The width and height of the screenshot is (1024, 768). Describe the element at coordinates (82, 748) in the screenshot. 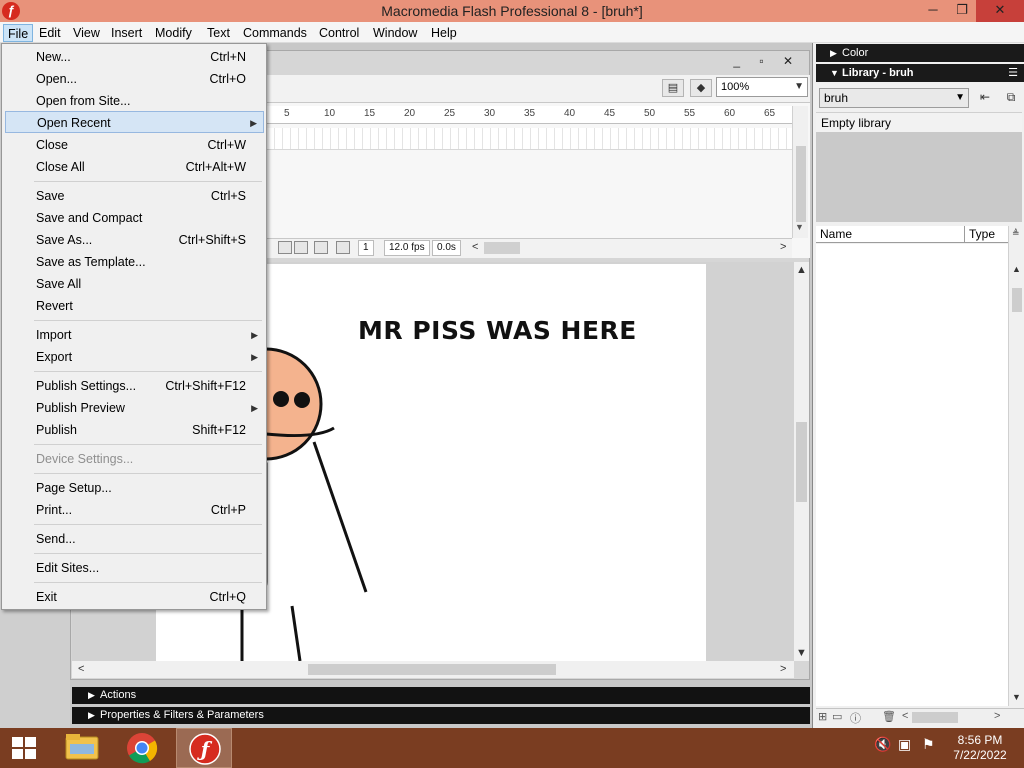

I see `file-explorer-taskbar-button` at that location.